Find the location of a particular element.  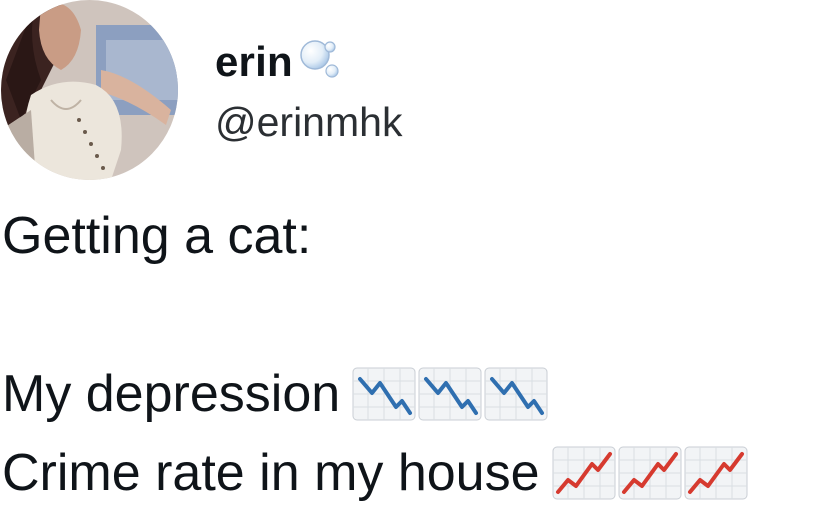

tweet-line-intro: Getting a cat: is located at coordinates (156, 236).